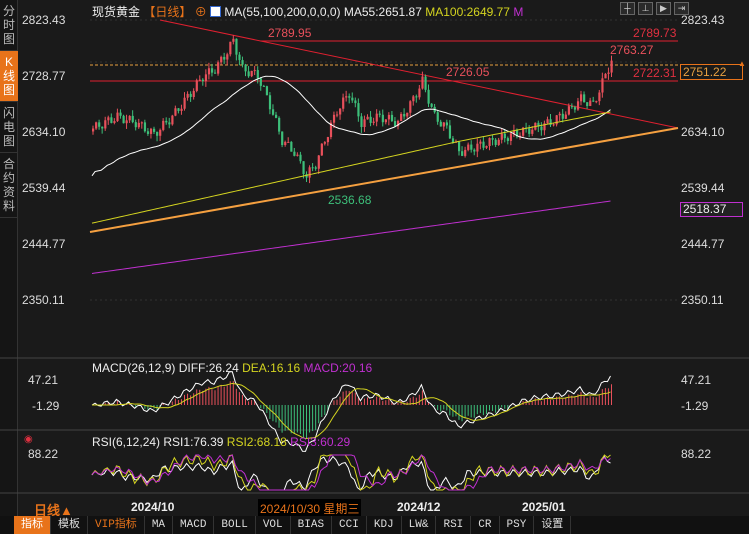 Image resolution: width=749 pixels, height=534 pixels. Describe the element at coordinates (271, 368) in the screenshot. I see `macd-dea: DEA:16.16` at that location.